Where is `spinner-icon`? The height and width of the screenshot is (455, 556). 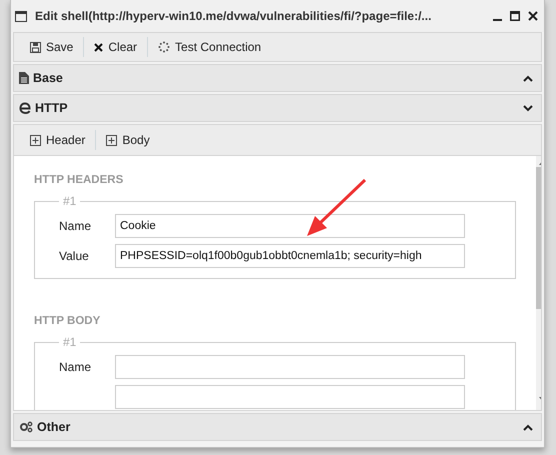 spinner-icon is located at coordinates (164, 47).